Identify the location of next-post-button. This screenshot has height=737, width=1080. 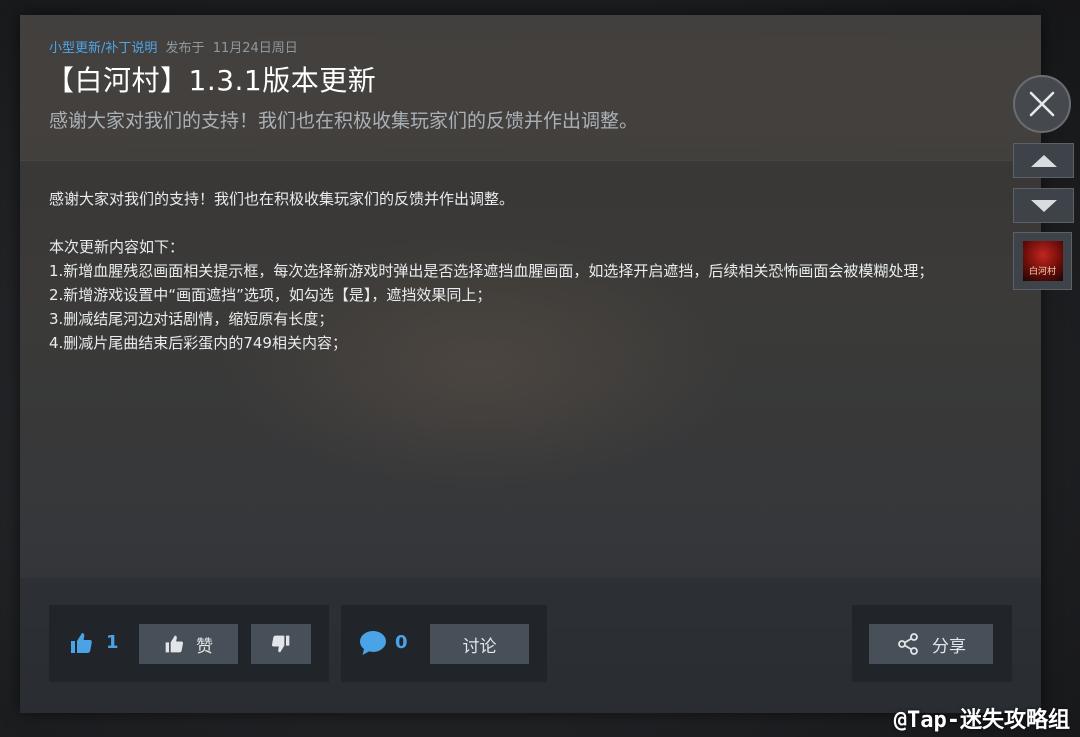
(1043, 205).